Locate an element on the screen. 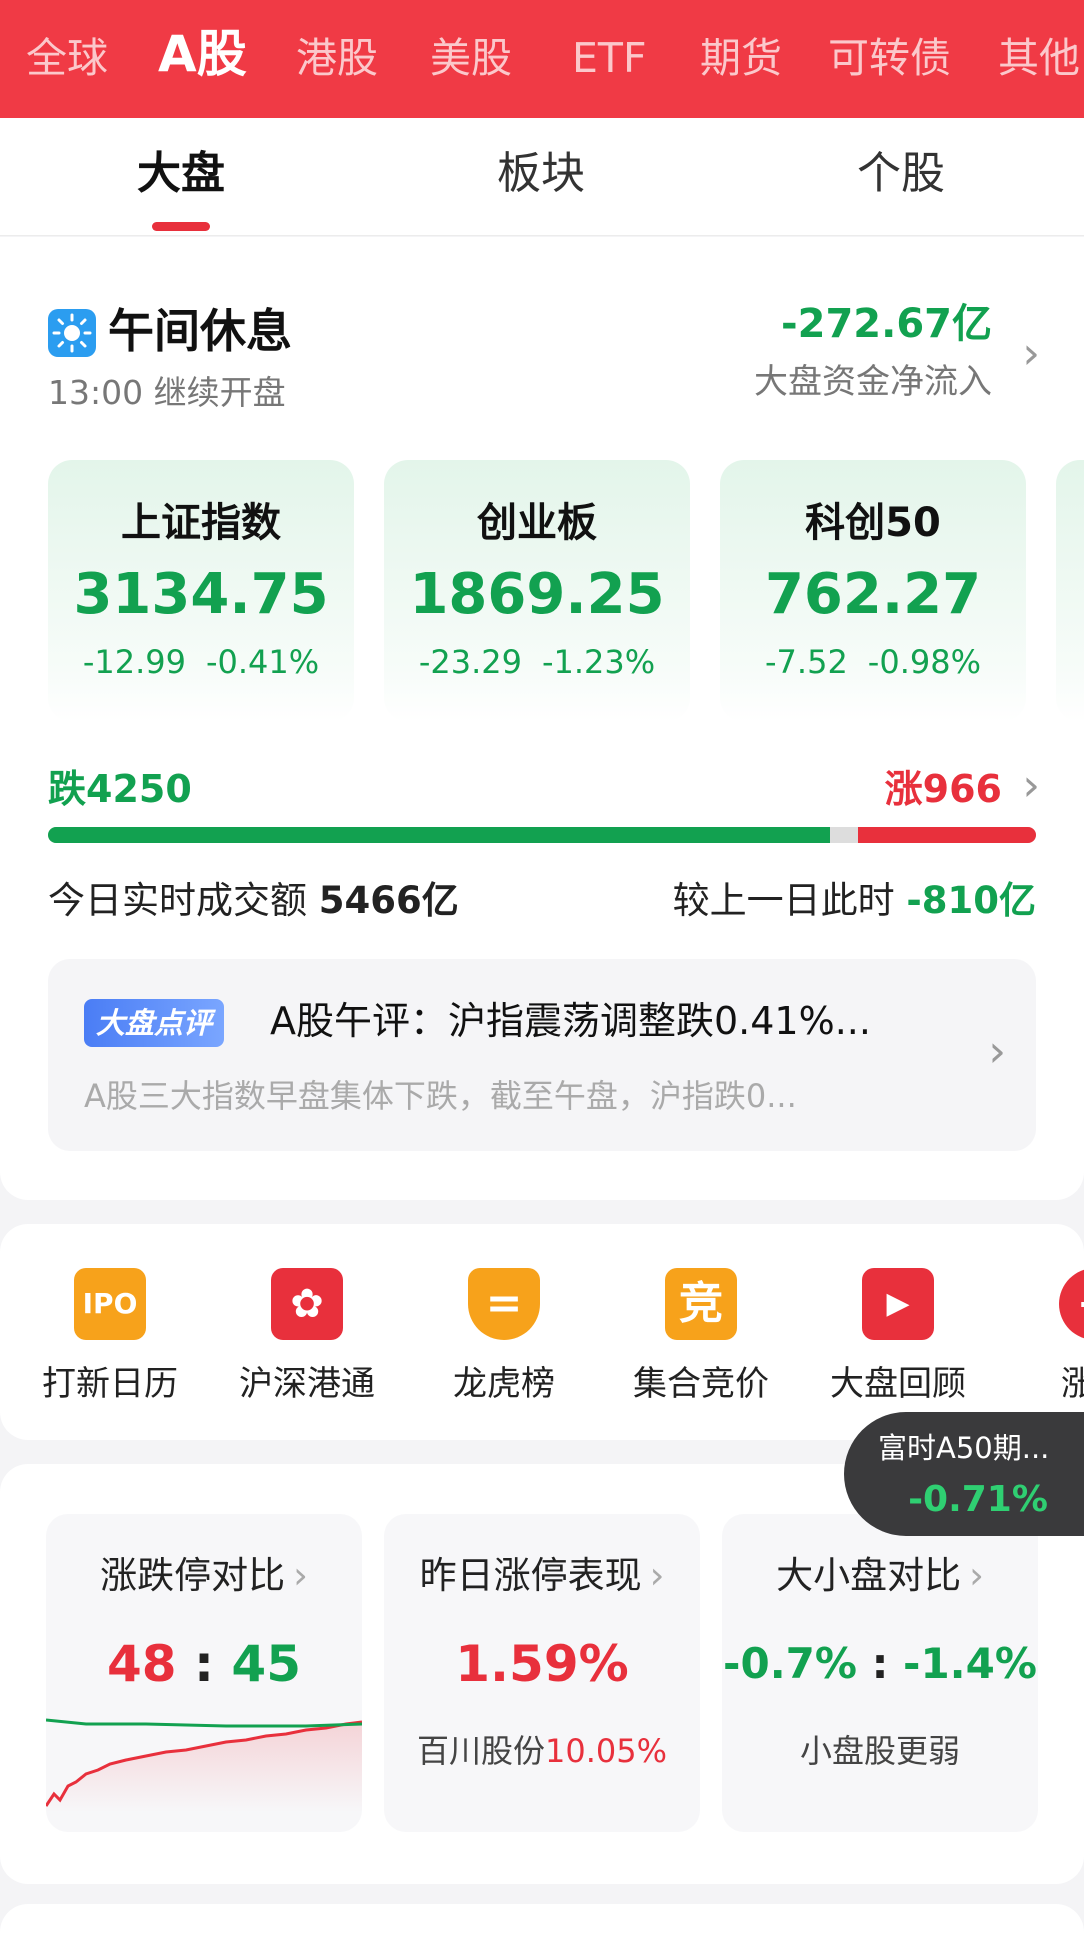 This screenshot has width=1084, height=1938. limit-up-icon: + is located at coordinates (1071, 1304).